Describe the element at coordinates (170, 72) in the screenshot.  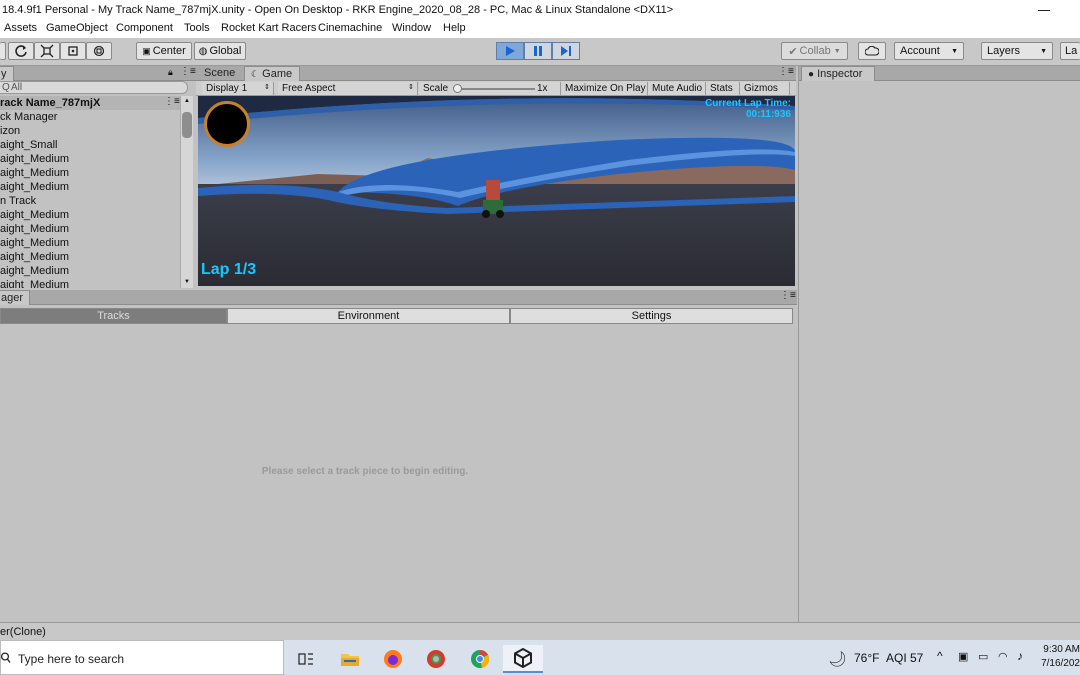
I see `lock-icon: 🔒︎` at that location.